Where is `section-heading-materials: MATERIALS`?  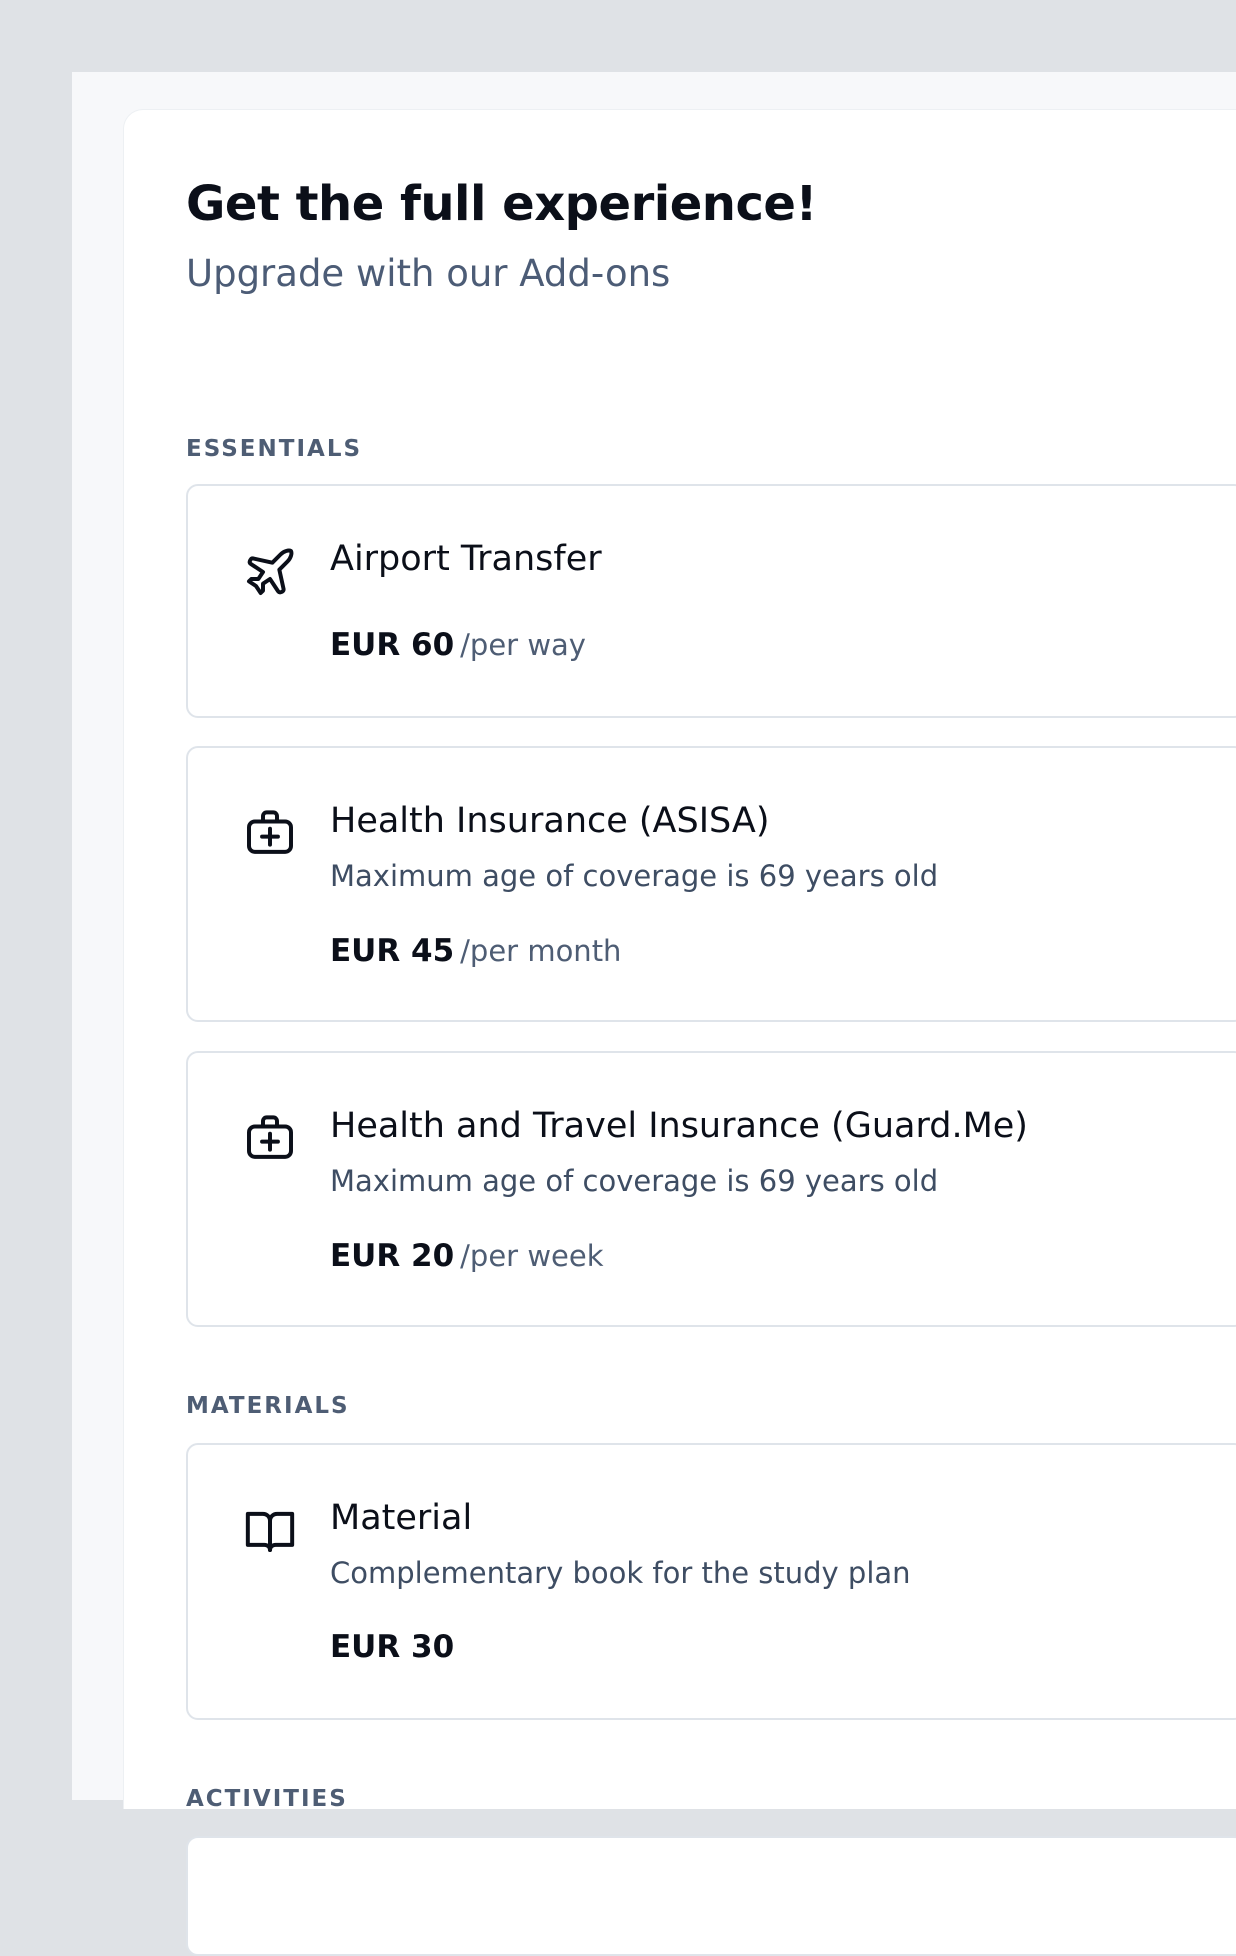
section-heading-materials: MATERIALS is located at coordinates (268, 1406).